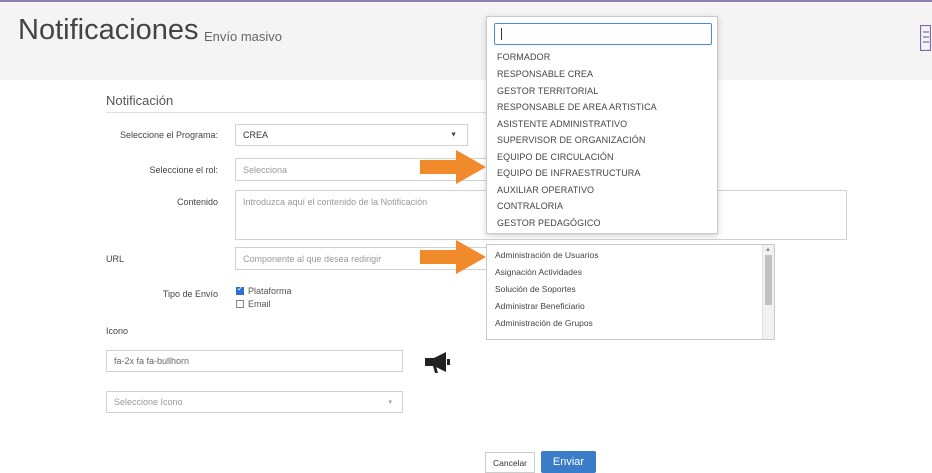  What do you see at coordinates (547, 91) in the screenshot?
I see `rol-option: GESTOR TERRITORIAL` at bounding box center [547, 91].